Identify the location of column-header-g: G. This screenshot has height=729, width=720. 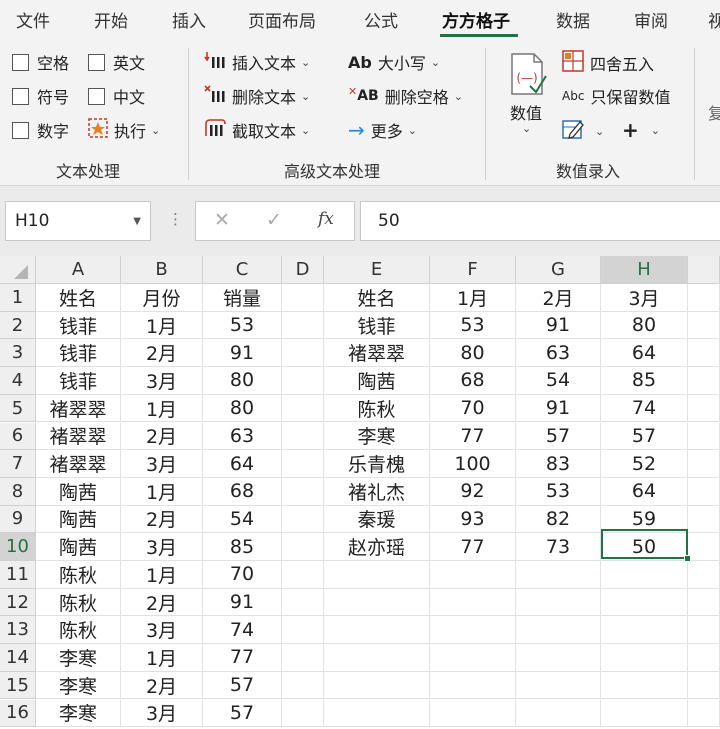
(558, 270).